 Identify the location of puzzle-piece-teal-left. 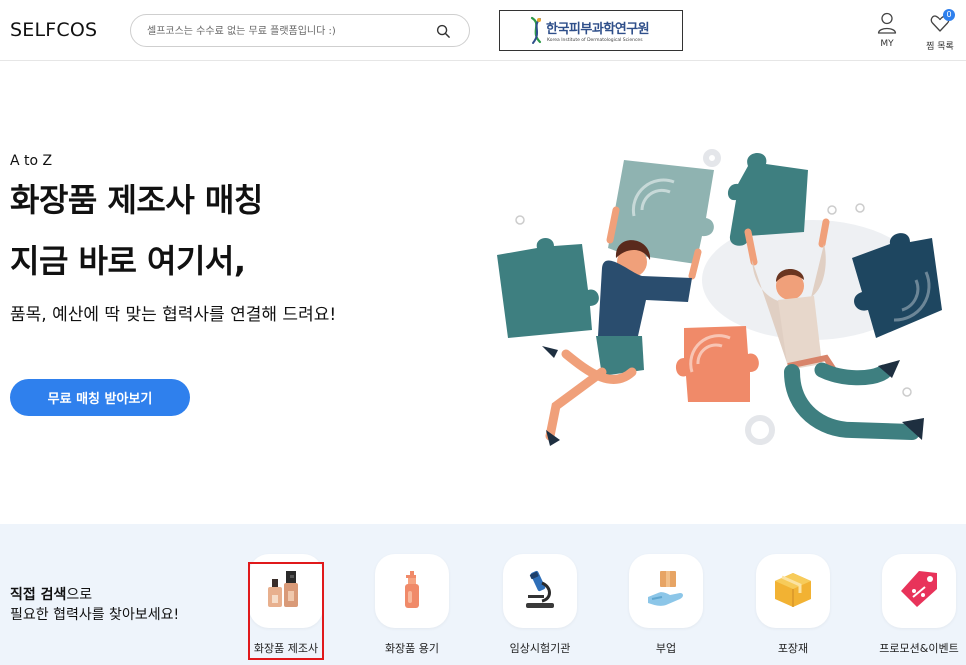
(548, 287).